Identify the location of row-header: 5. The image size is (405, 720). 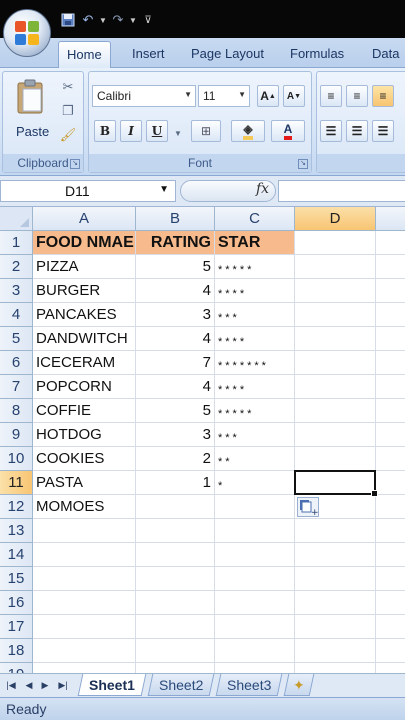
(16, 339).